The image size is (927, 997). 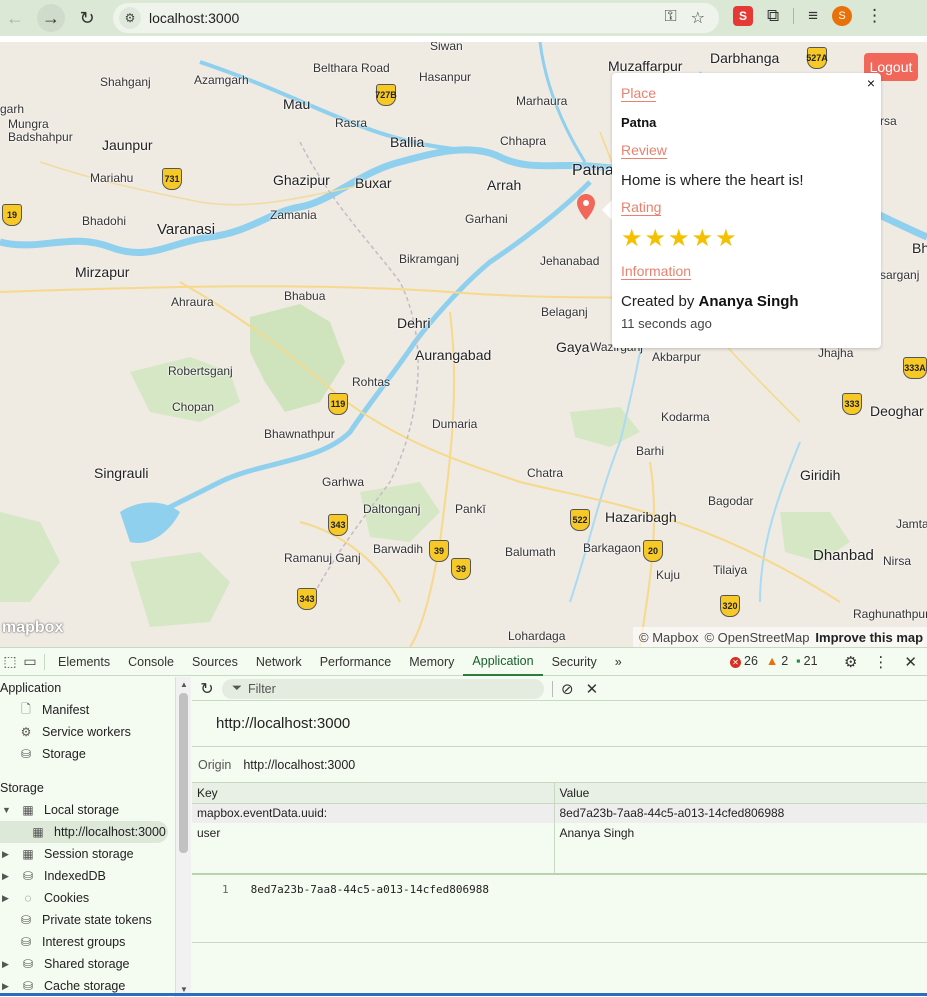 What do you see at coordinates (871, 83) in the screenshot?
I see `close-icon: ×` at bounding box center [871, 83].